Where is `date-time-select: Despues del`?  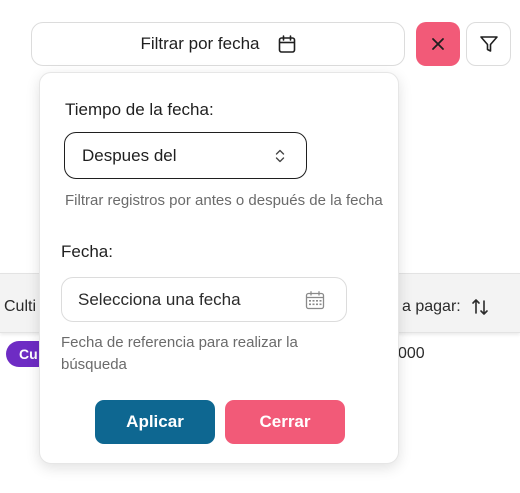
date-time-select: Despues del is located at coordinates (185, 155).